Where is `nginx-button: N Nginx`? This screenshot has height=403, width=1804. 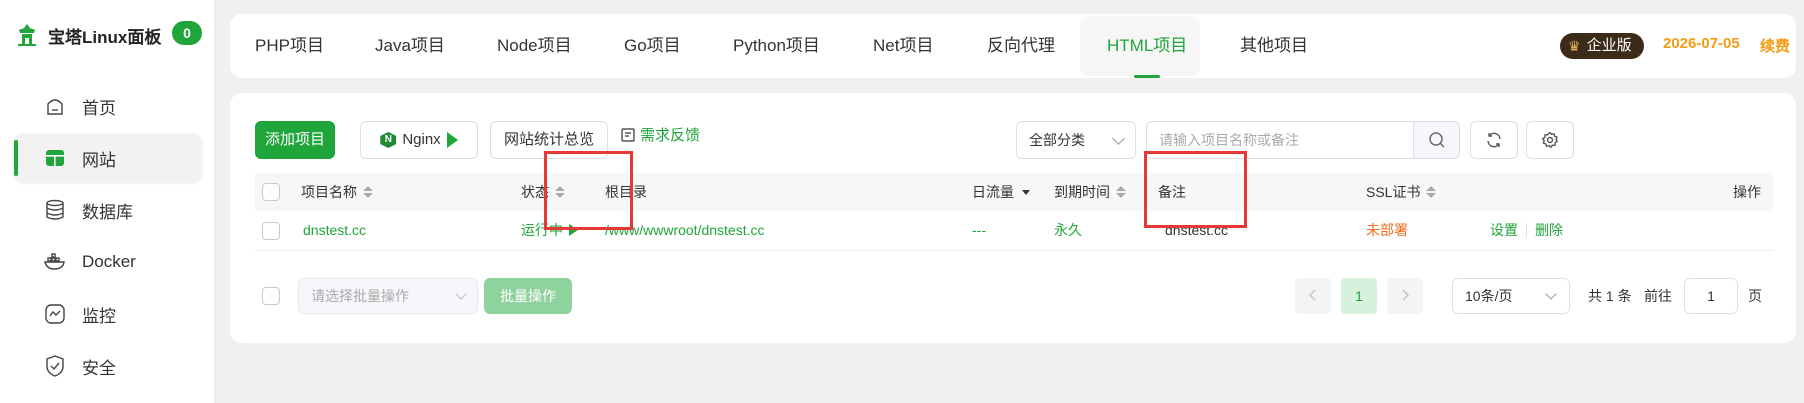
nginx-button: N Nginx is located at coordinates (419, 140).